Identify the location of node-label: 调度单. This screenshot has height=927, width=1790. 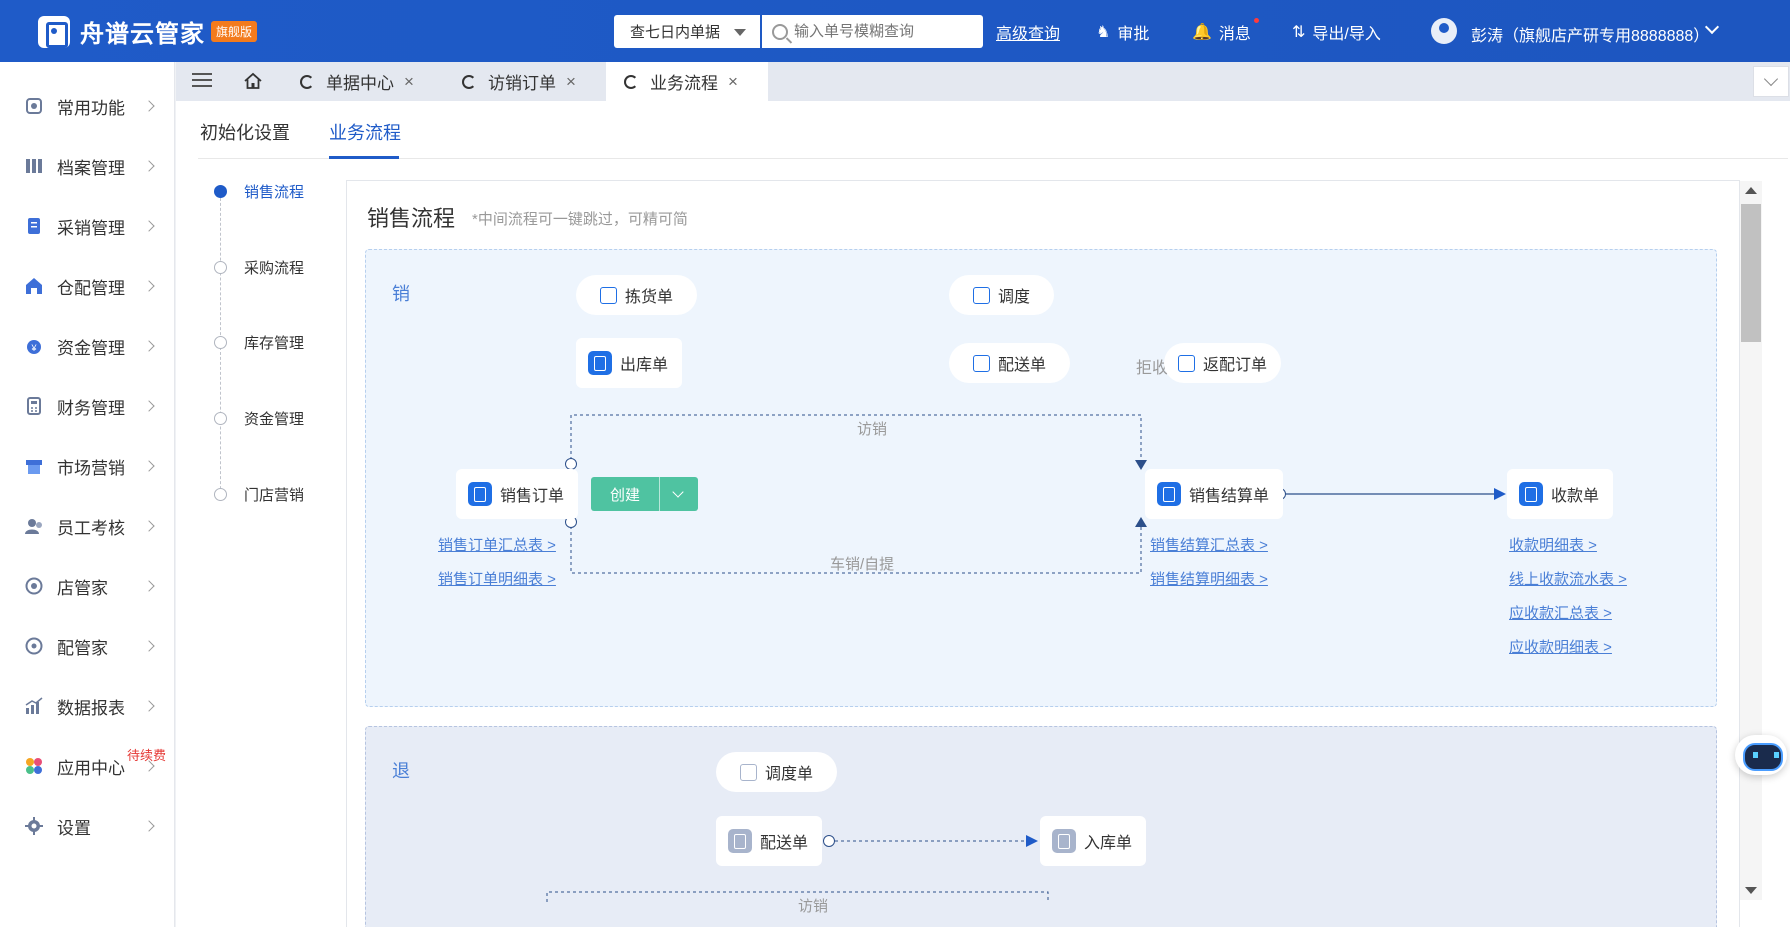
(789, 774).